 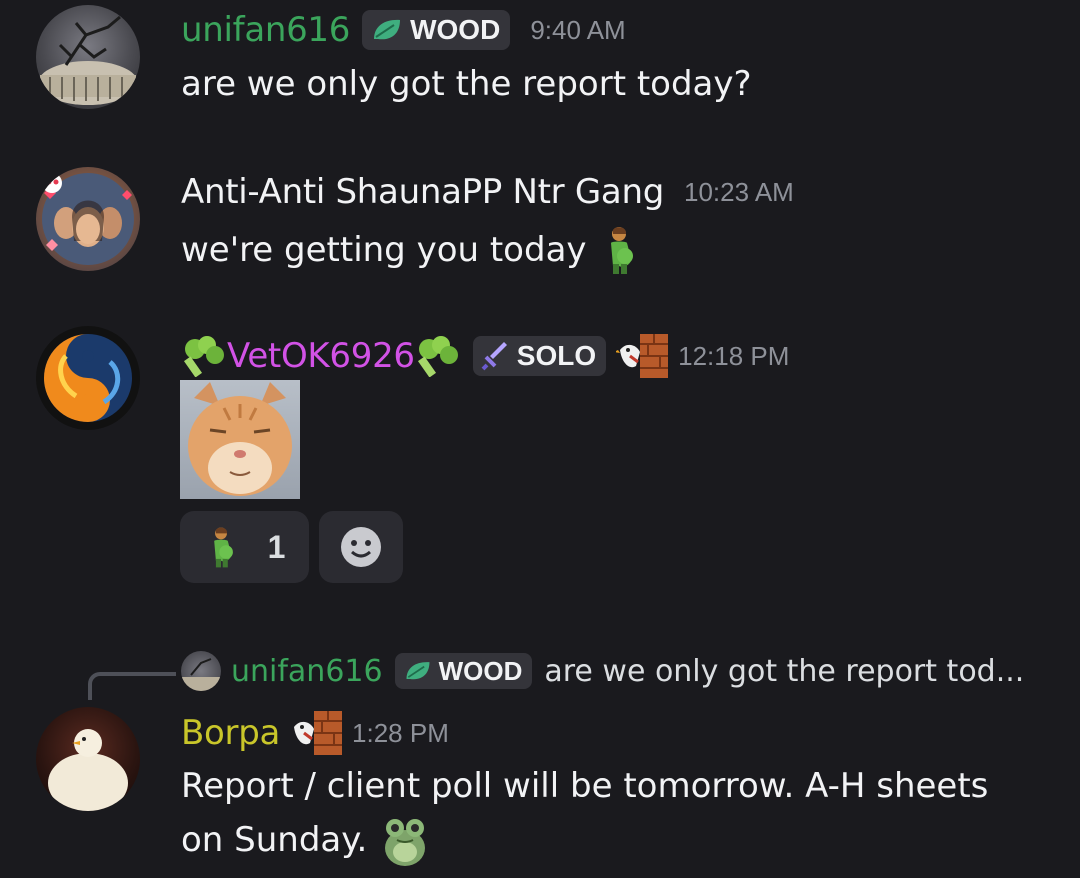 I want to click on add-reaction-icon, so click(x=361, y=547).